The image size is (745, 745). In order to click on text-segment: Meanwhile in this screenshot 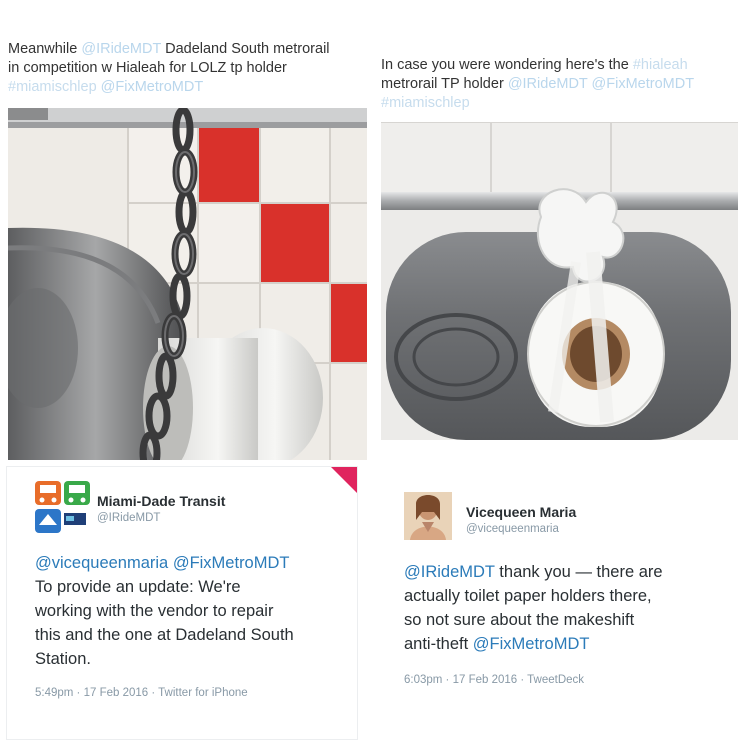, I will do `click(45, 49)`.